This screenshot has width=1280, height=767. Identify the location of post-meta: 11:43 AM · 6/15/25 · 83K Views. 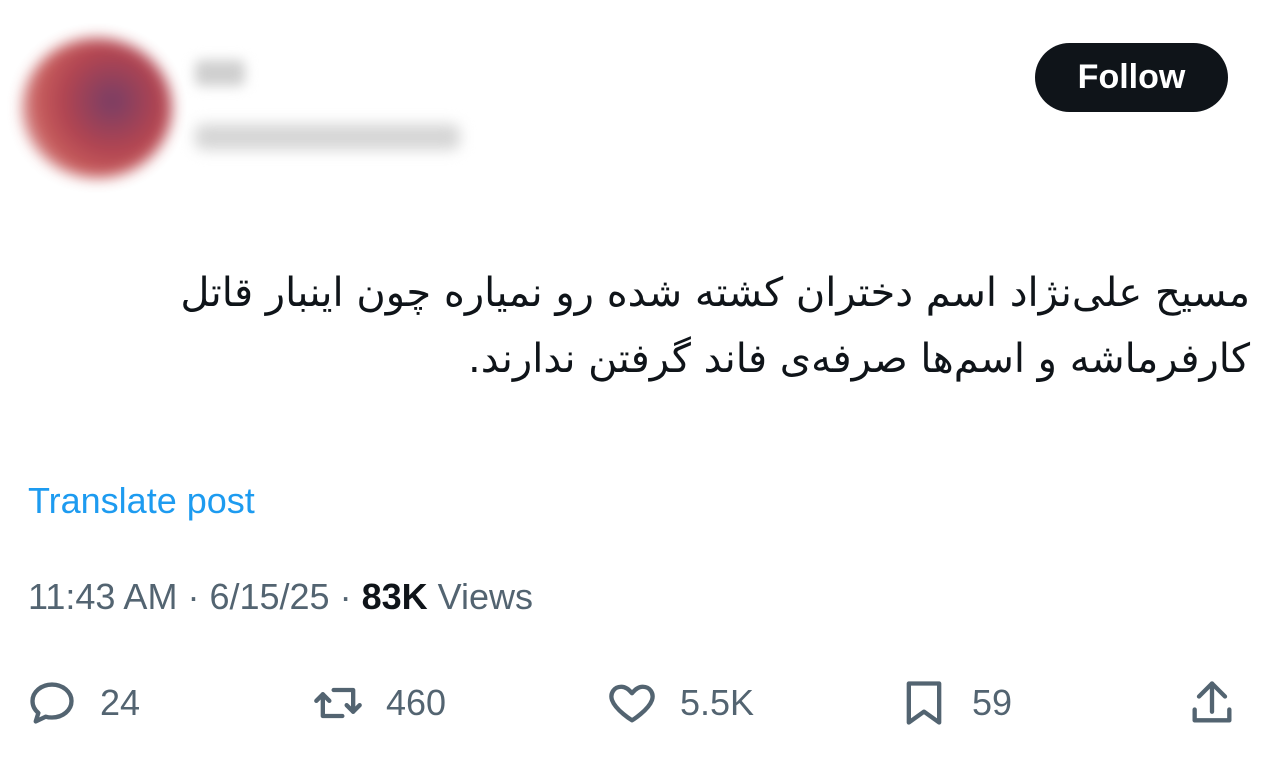
(280, 597).